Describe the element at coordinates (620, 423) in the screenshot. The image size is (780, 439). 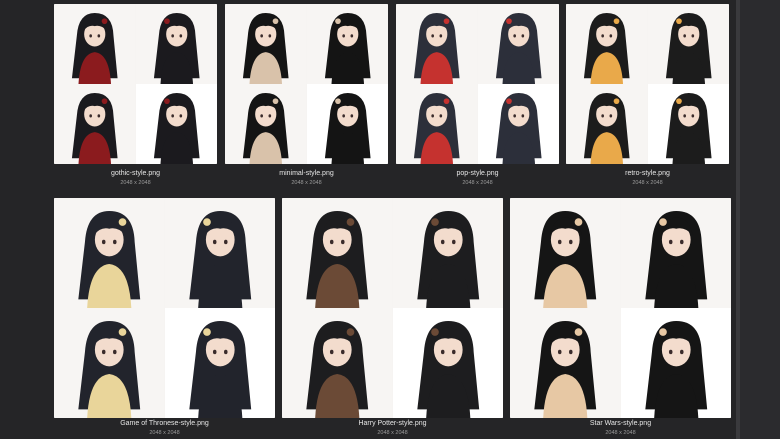
I see `file-name: Star Wars-style.png` at that location.